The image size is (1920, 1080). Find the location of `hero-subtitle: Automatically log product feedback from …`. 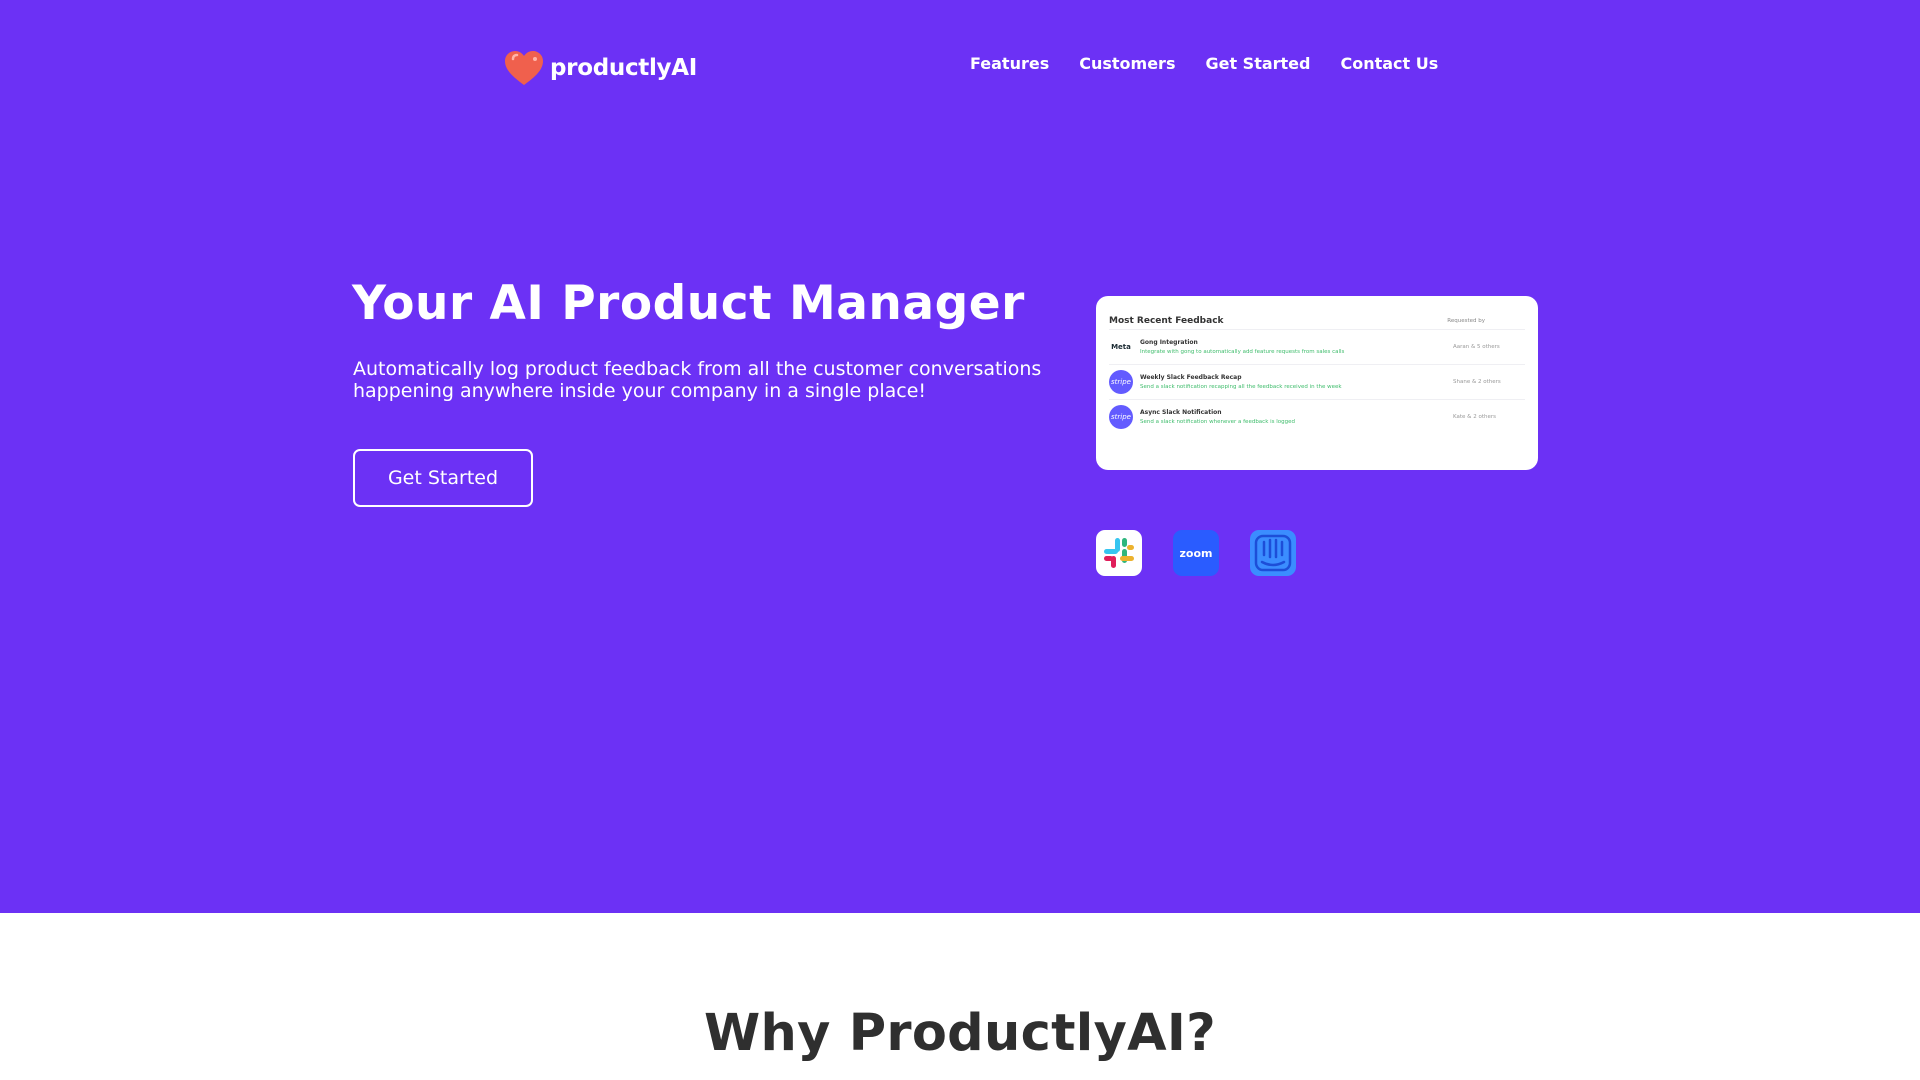

hero-subtitle: Automatically log product feedback from … is located at coordinates (697, 380).